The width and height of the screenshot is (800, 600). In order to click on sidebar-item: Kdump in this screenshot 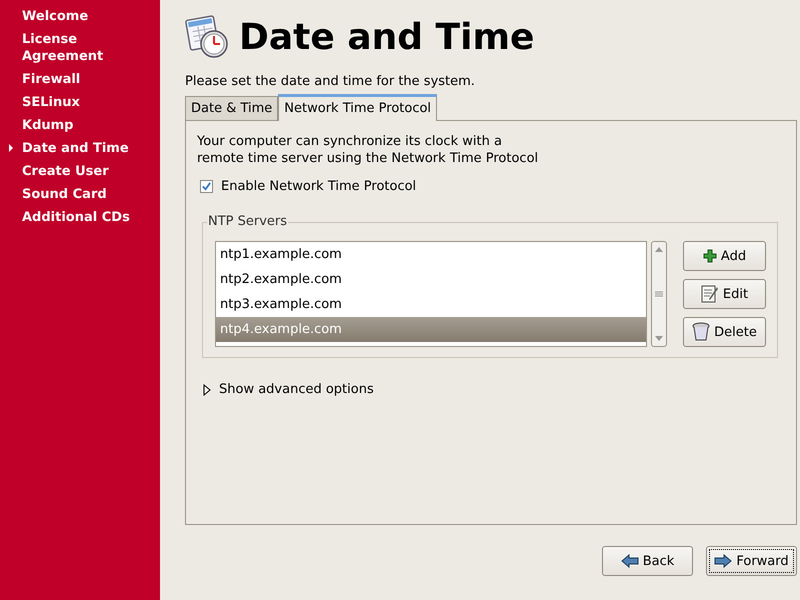, I will do `click(48, 125)`.